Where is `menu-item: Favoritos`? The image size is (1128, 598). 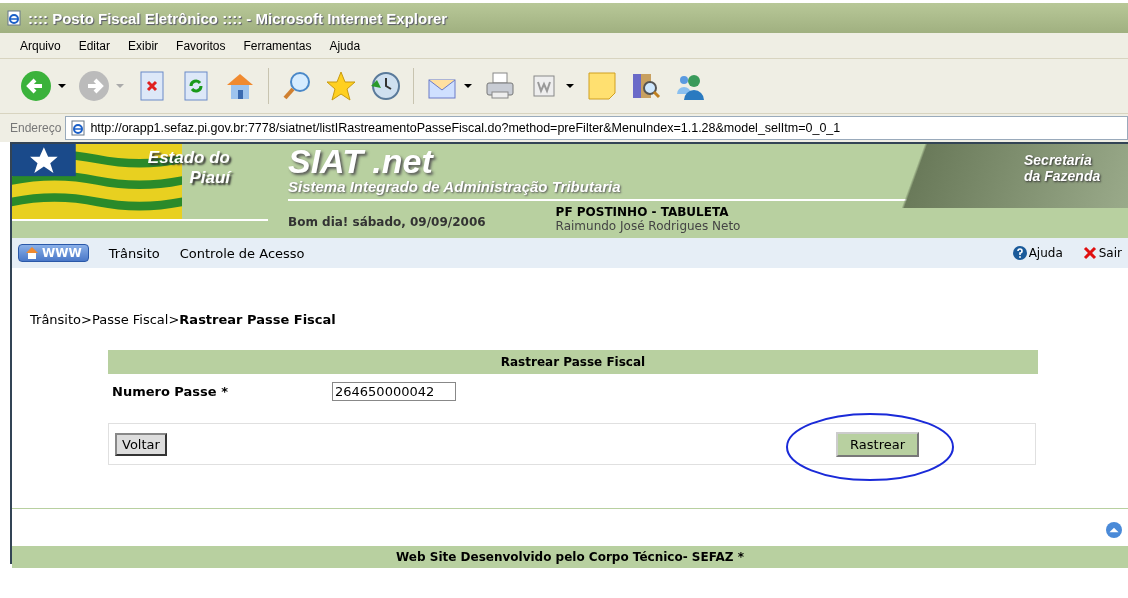
menu-item: Favoritos is located at coordinates (201, 45).